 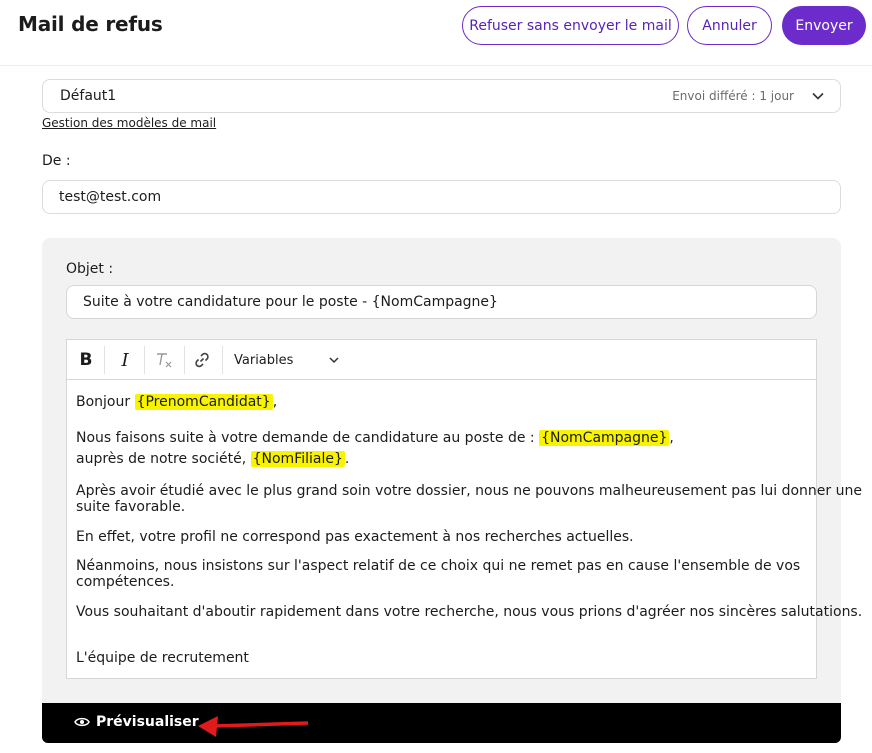 What do you see at coordinates (105, 402) in the screenshot?
I see `greeting-text: Bonjour` at bounding box center [105, 402].